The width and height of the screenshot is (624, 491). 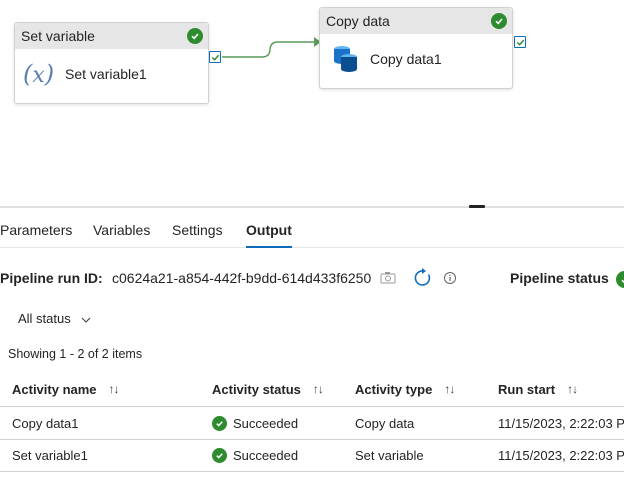 I want to click on column-header-run-start: Run start ↑↓, so click(x=538, y=389).